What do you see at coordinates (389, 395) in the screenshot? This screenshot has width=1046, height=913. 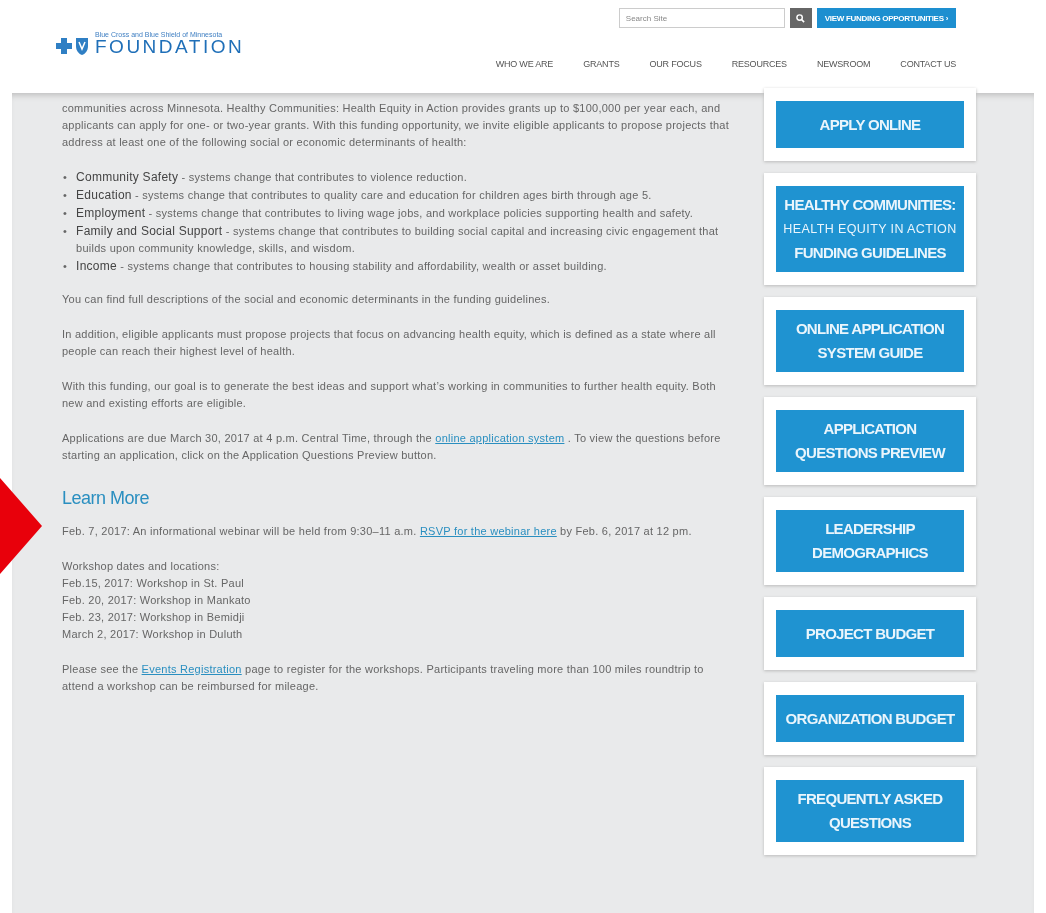 I see `body-paragraph: With this funding, our goal is to generate the best ideas and support what’s working in communities to further health equity. Both new and existing efforts are eligible.` at bounding box center [389, 395].